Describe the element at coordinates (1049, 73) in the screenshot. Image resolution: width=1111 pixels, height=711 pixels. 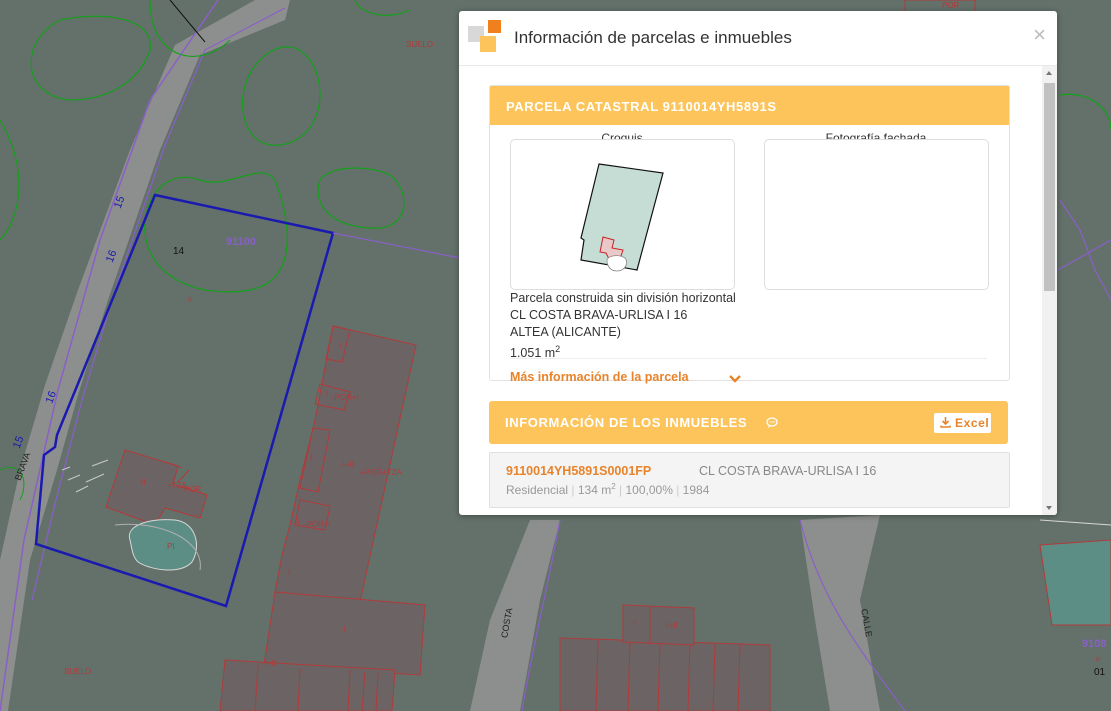
I see `scroll-up-icon` at that location.